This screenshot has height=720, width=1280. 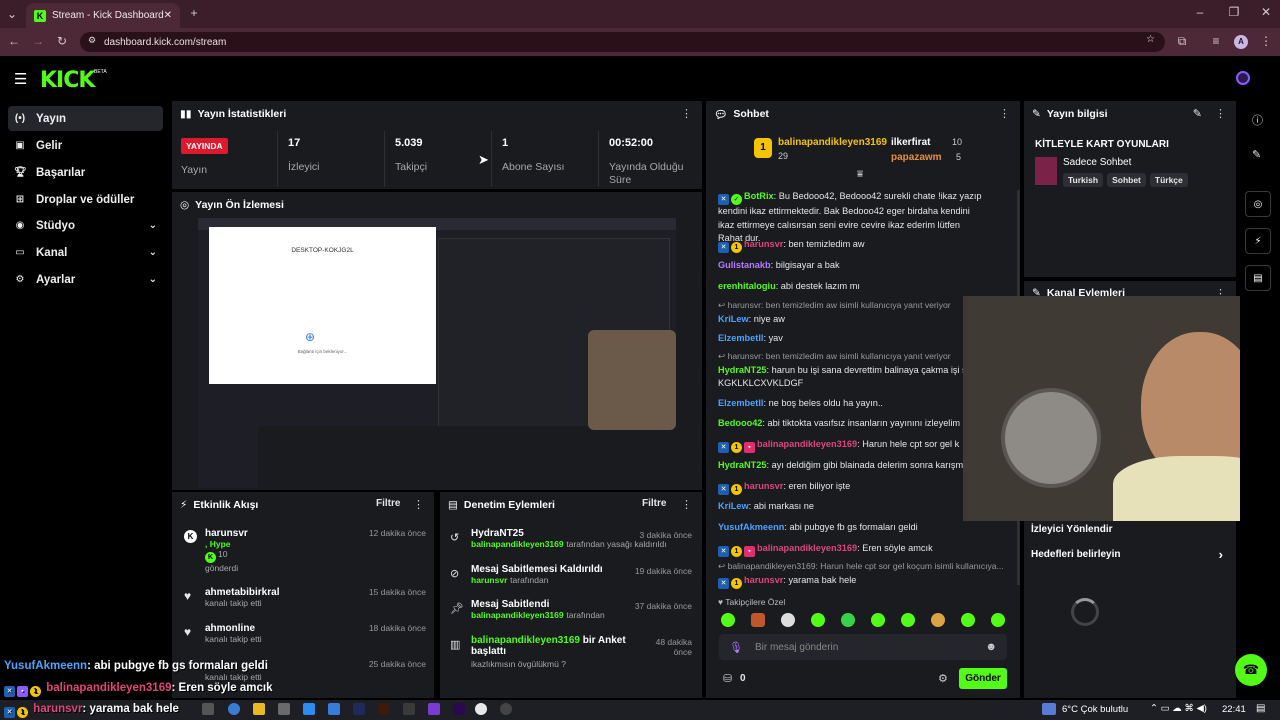 I want to click on obs-icon, so click(x=506, y=709).